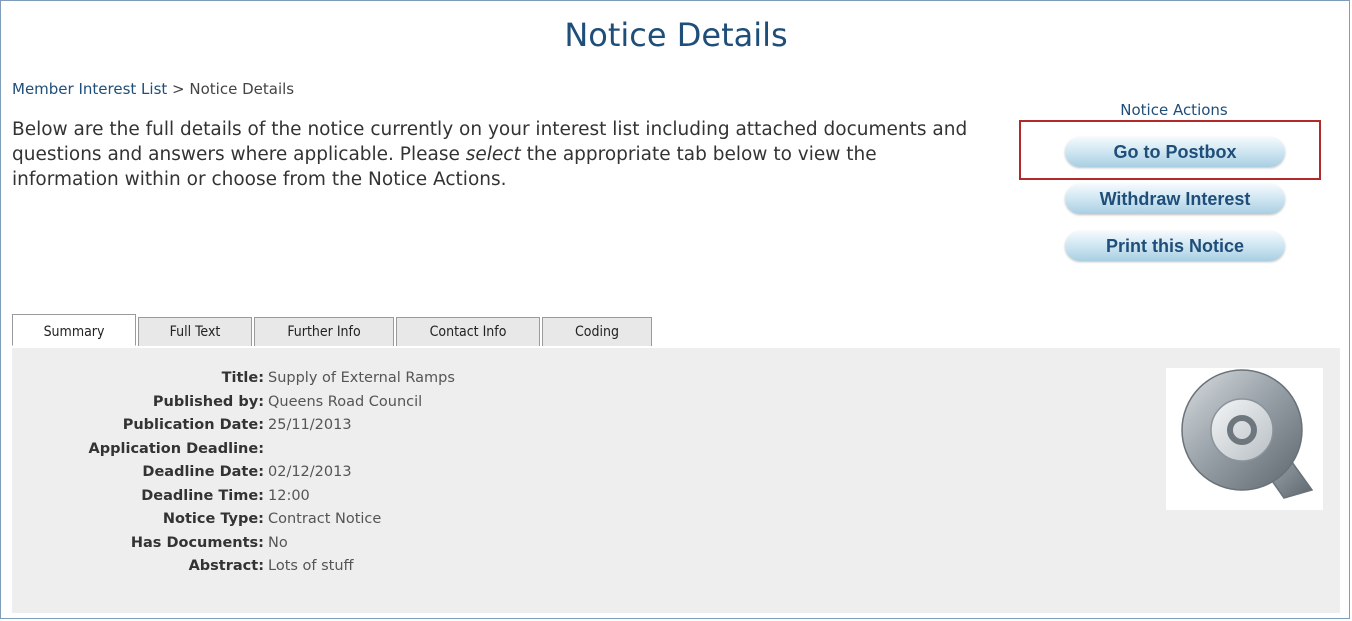 The height and width of the screenshot is (621, 1352). I want to click on field-label: Has Documents:, so click(197, 542).